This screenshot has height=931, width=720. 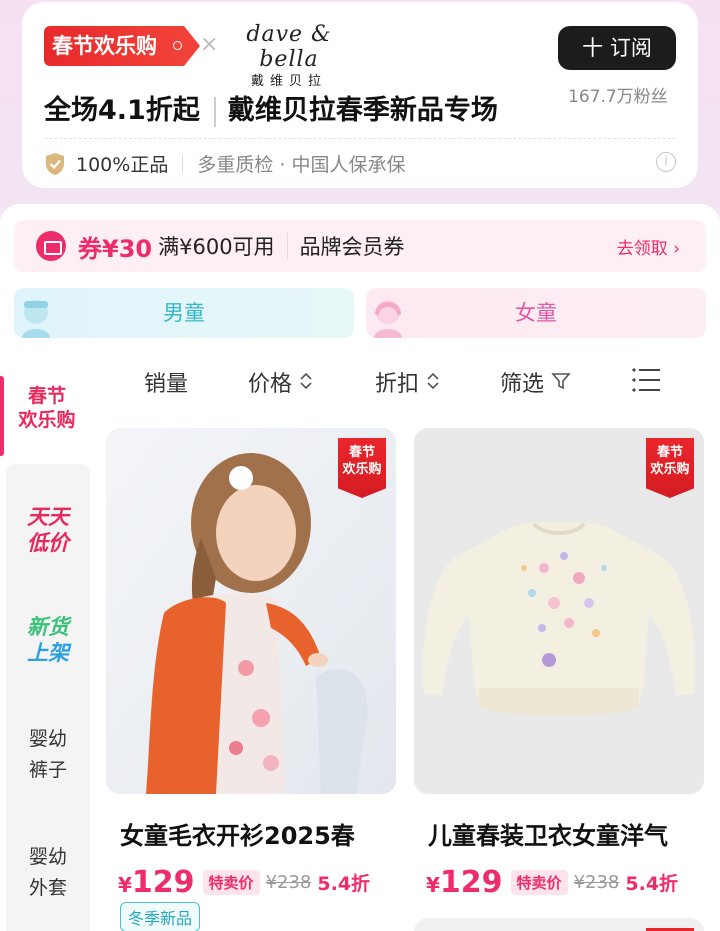 I want to click on shield-check-icon, so click(x=55, y=163).